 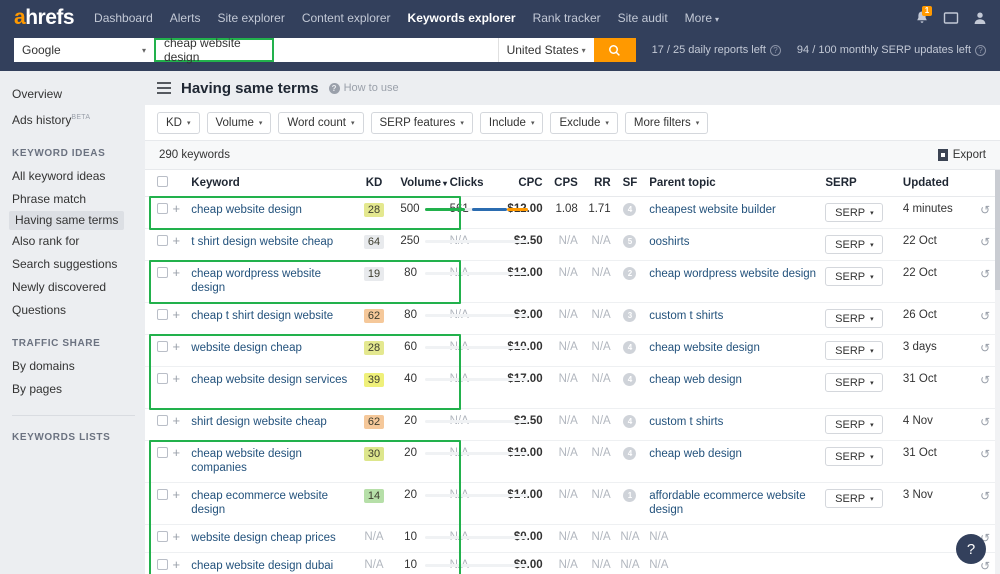 What do you see at coordinates (564, 183) in the screenshot?
I see `col-cps: CPS` at bounding box center [564, 183].